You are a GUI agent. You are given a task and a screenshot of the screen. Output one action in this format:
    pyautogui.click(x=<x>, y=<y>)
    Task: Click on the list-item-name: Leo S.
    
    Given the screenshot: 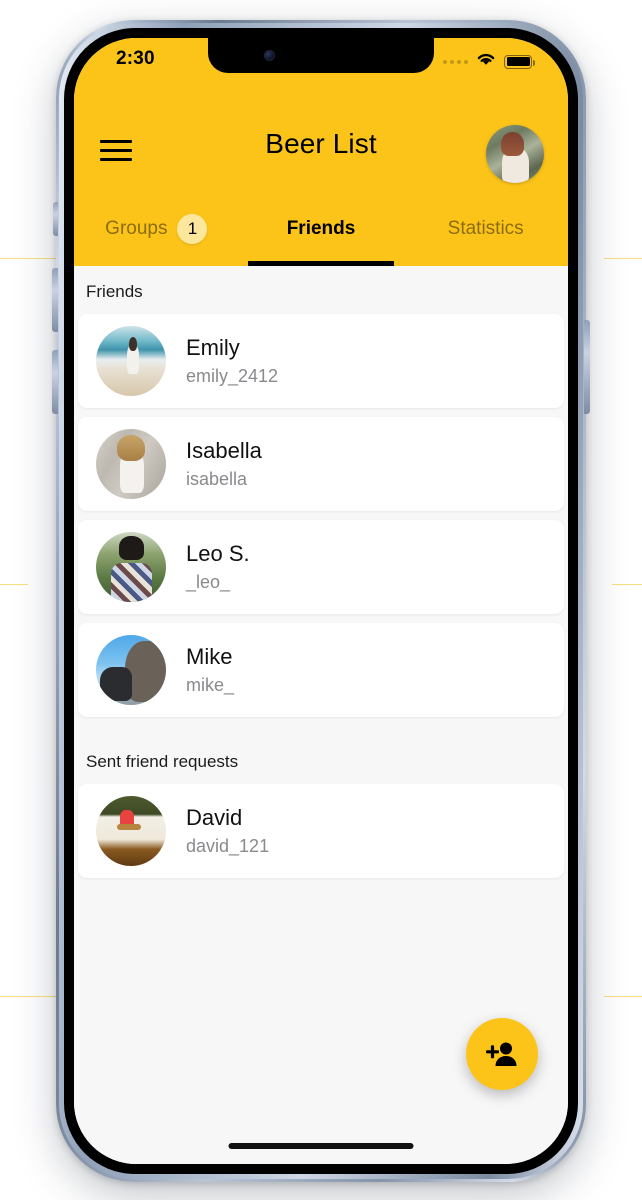 What is the action you would take?
    pyautogui.click(x=218, y=553)
    